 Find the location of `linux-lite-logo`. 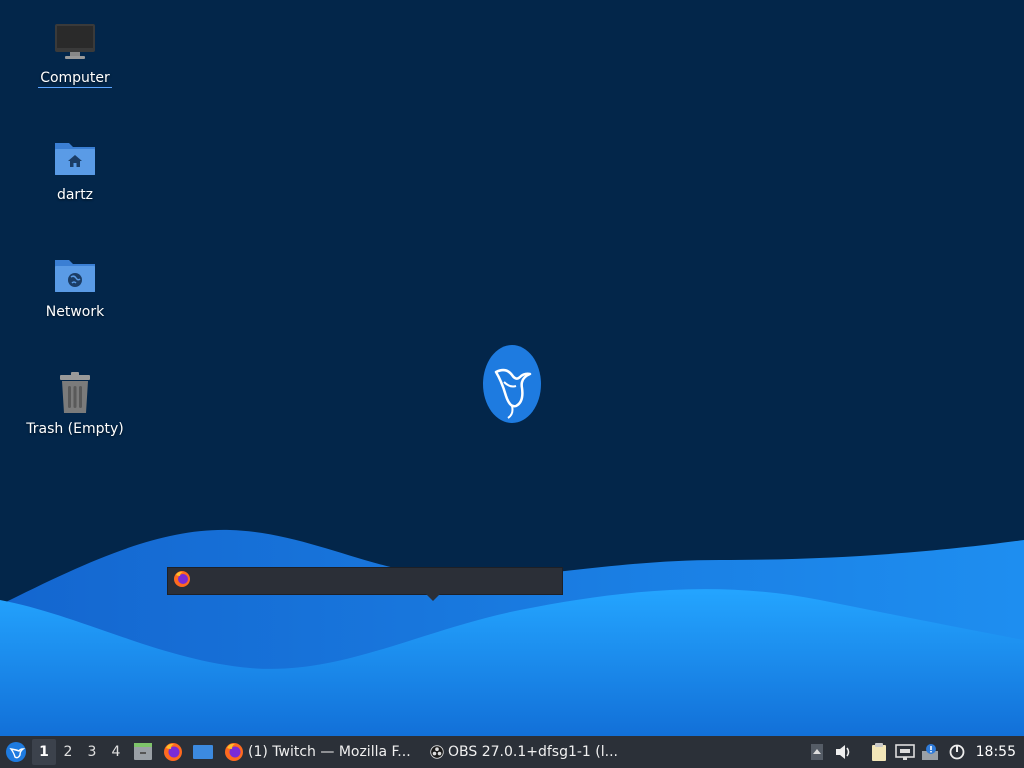

linux-lite-logo is located at coordinates (512, 386).